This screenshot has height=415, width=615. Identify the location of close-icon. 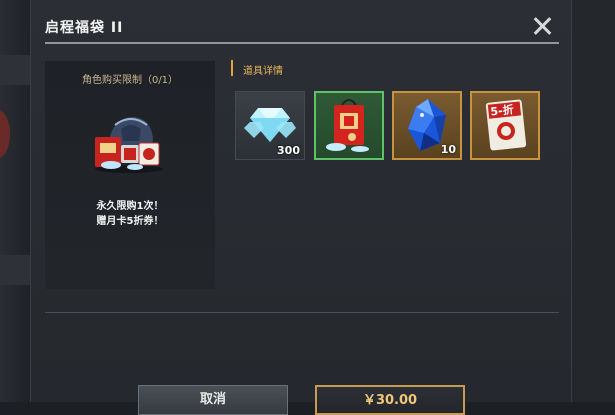
(543, 26).